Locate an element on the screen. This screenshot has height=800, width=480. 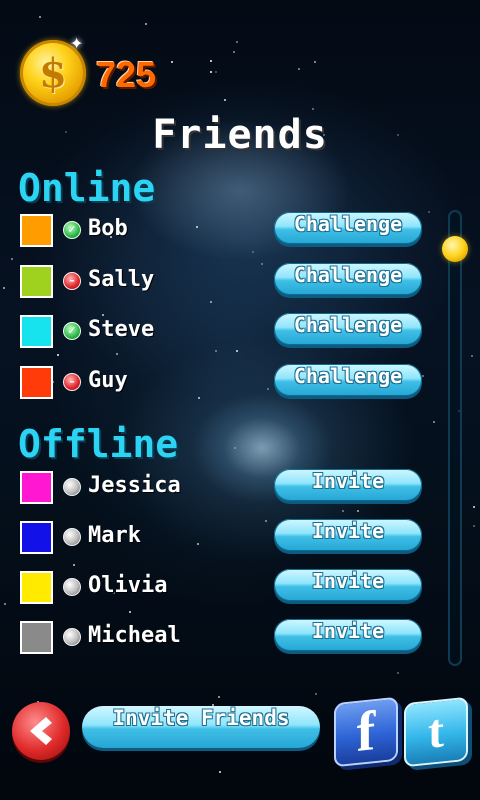
friend-name: Guy is located at coordinates (108, 380).